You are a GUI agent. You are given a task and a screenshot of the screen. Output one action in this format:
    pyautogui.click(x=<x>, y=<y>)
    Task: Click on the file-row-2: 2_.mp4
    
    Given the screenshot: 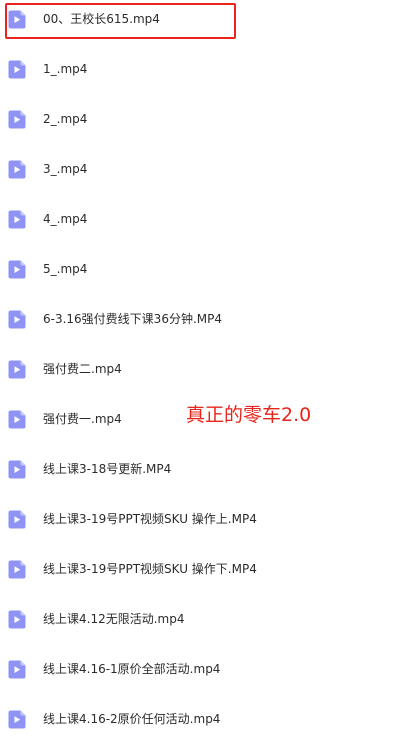 What is the action you would take?
    pyautogui.click(x=206, y=120)
    